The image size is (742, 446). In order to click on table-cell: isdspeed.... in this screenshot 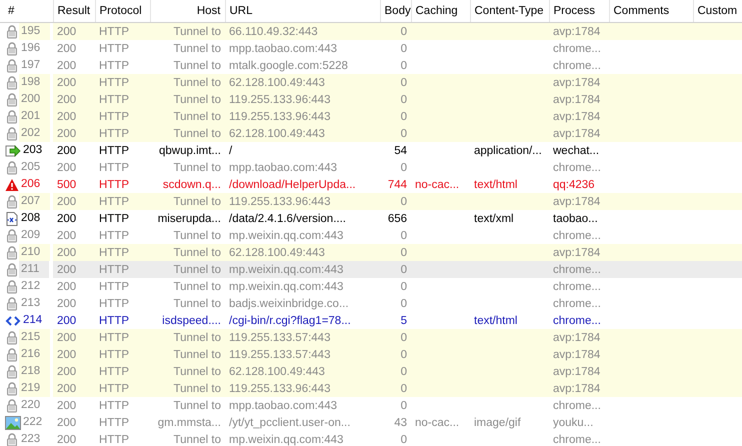, I will do `click(191, 320)`.